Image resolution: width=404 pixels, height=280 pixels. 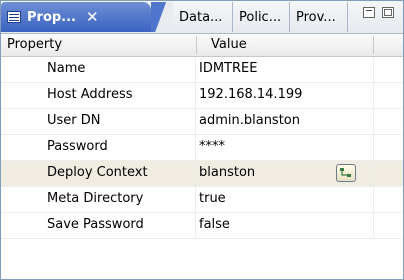 What do you see at coordinates (92, 17) in the screenshot?
I see `close-icon: ✕` at bounding box center [92, 17].